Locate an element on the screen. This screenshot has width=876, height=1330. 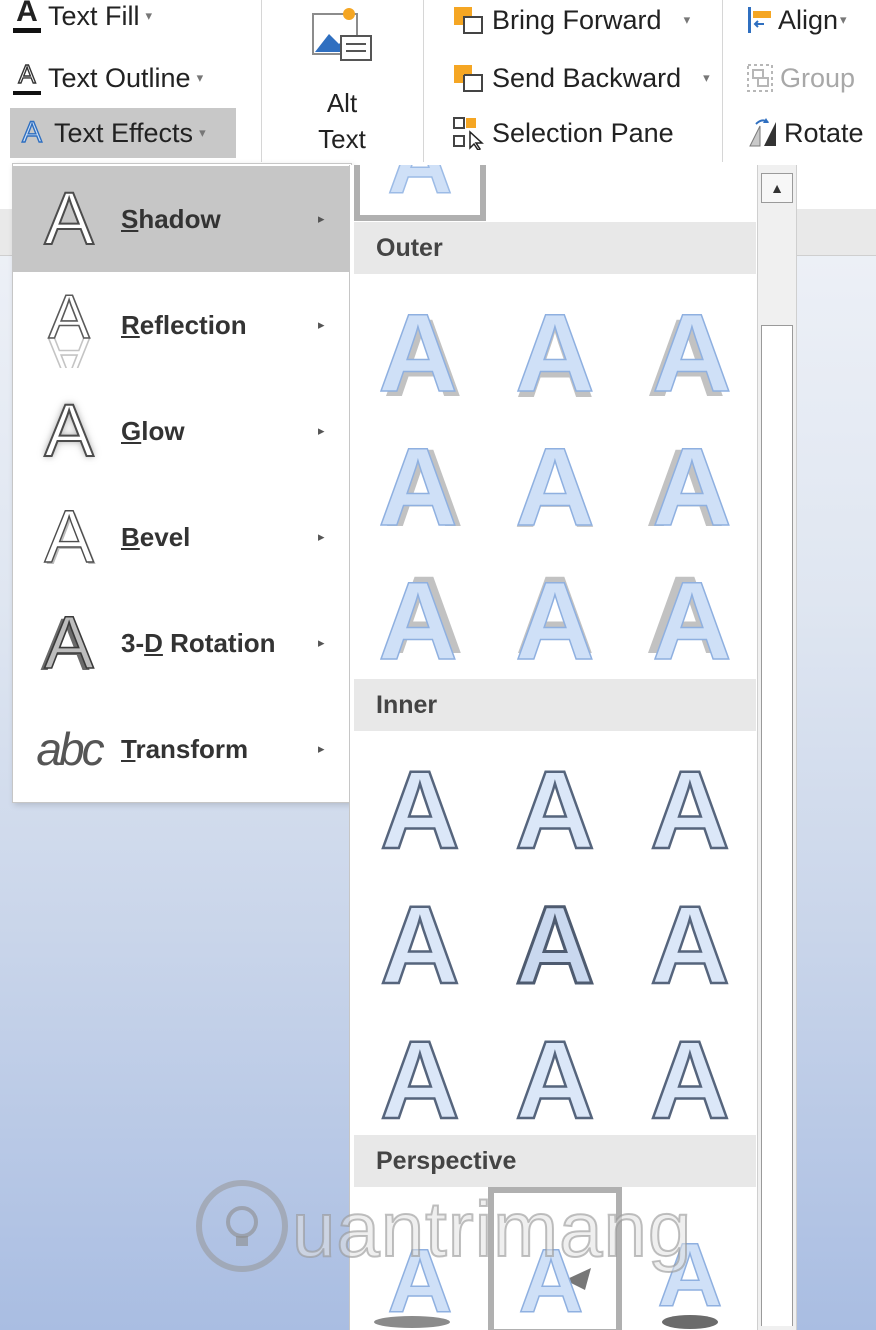
menu-item-3d-rotation: A 3-D Rotation ▸ is located at coordinates (182, 643).